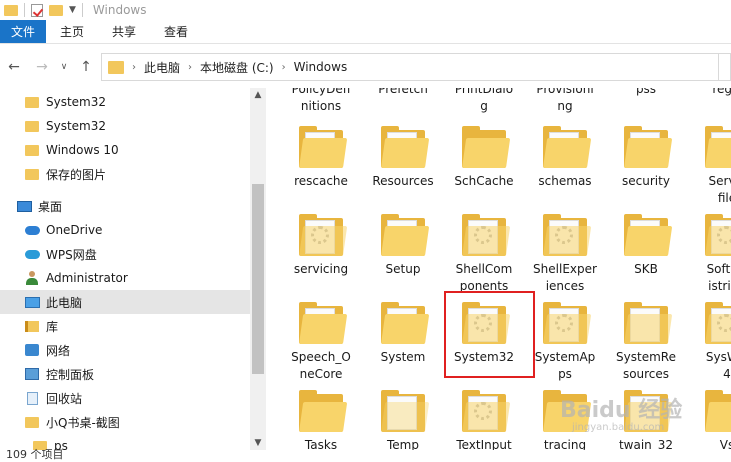 The width and height of the screenshot is (731, 462). Describe the element at coordinates (125, 174) in the screenshot. I see `nav-item-saved-pictures: 保存的图片` at that location.